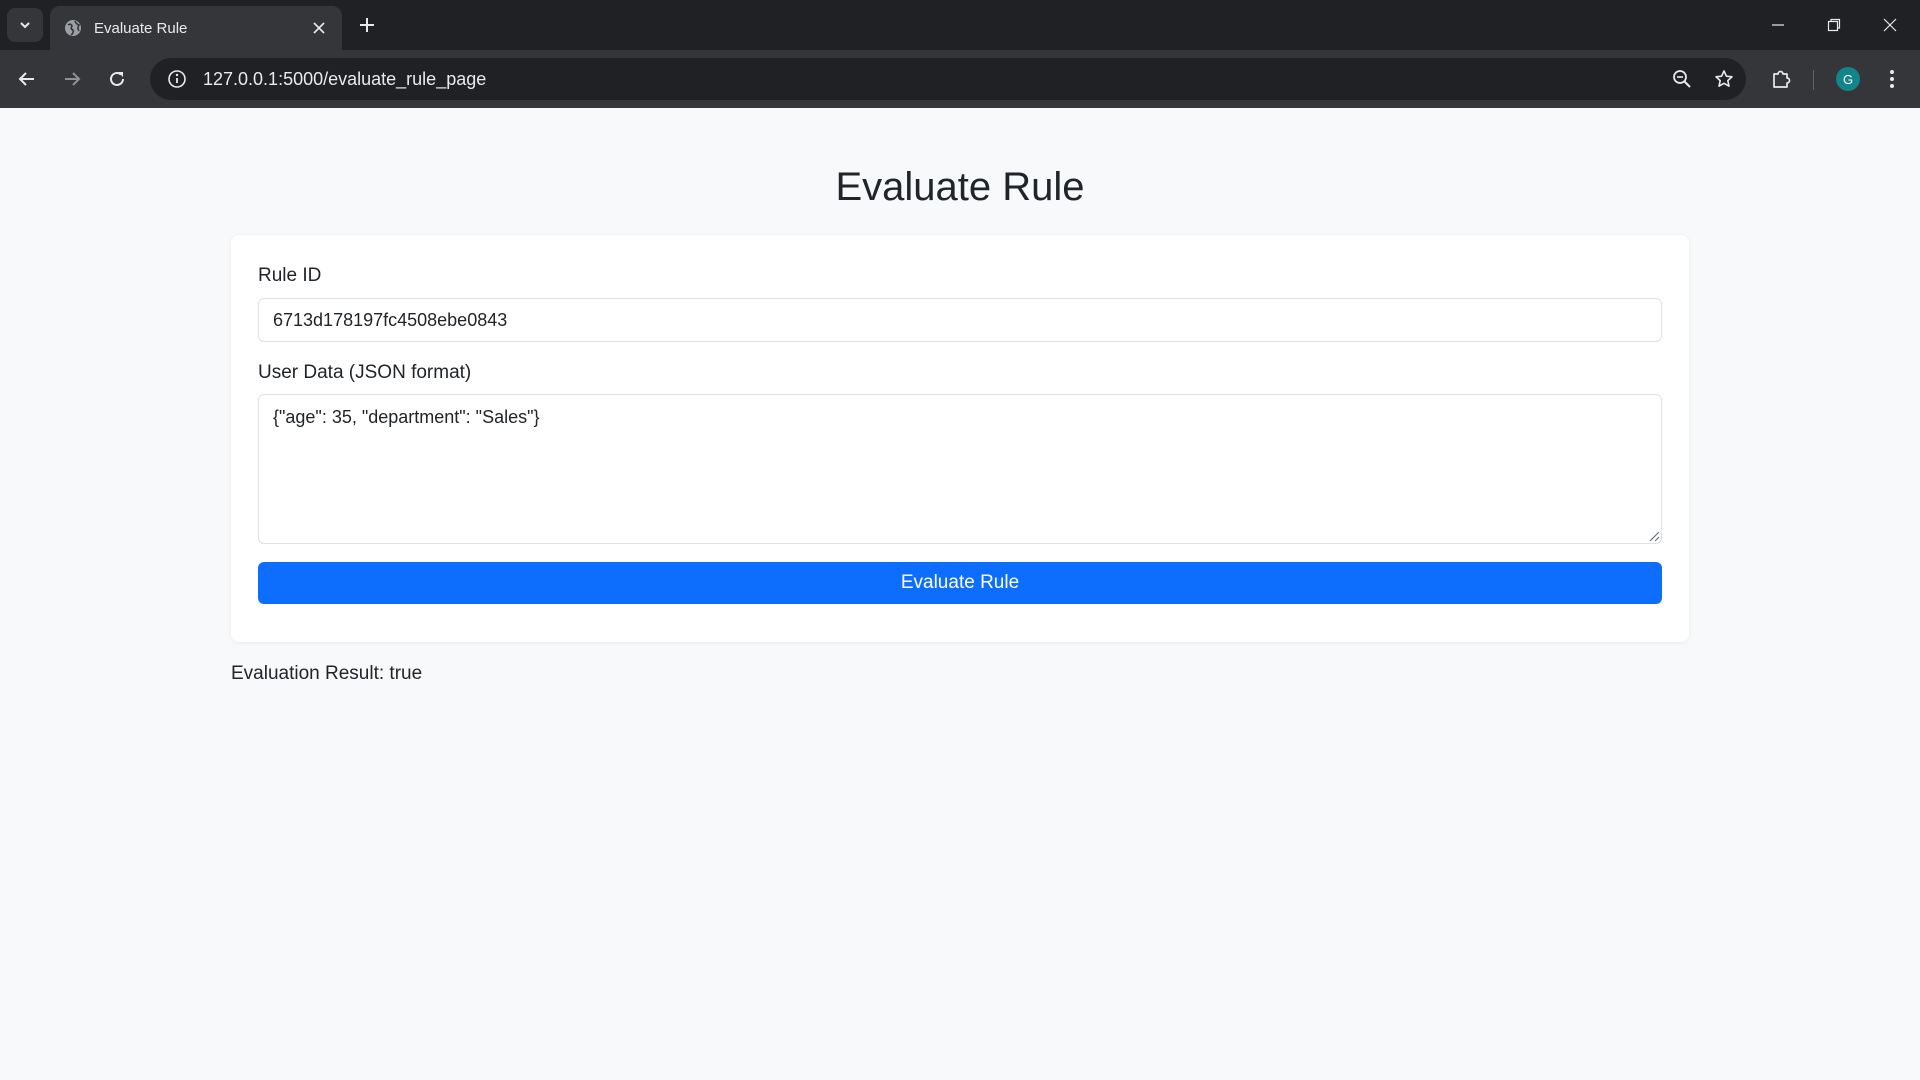 Image resolution: width=1920 pixels, height=1080 pixels. What do you see at coordinates (960, 320) in the screenshot?
I see `rule-id-input` at bounding box center [960, 320].